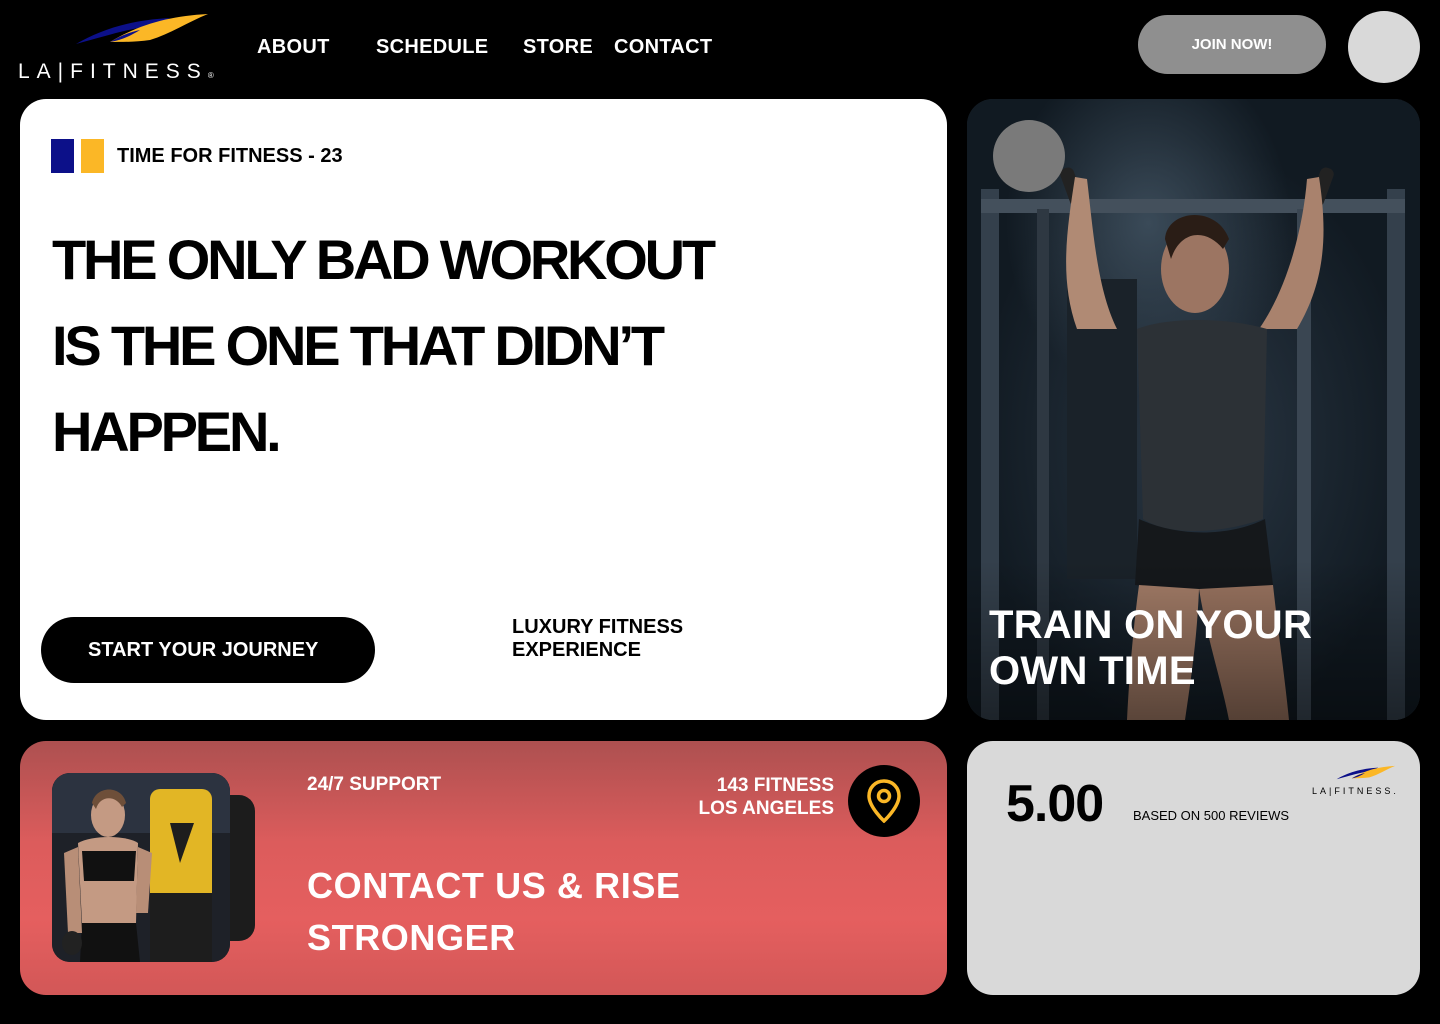 The image size is (1440, 1024). I want to click on flag-blue-swatch, so click(62, 156).